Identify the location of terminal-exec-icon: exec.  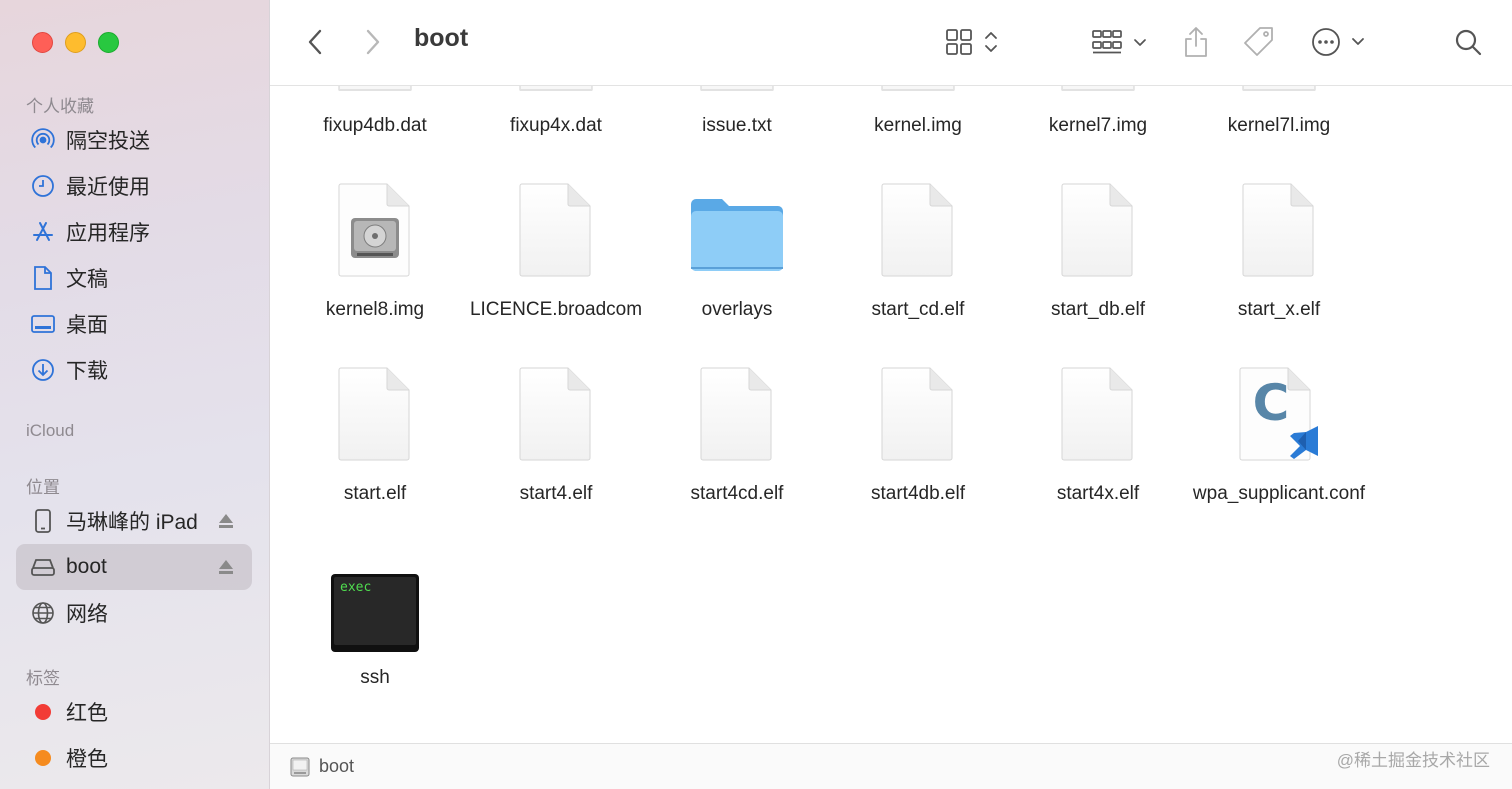
(375, 615).